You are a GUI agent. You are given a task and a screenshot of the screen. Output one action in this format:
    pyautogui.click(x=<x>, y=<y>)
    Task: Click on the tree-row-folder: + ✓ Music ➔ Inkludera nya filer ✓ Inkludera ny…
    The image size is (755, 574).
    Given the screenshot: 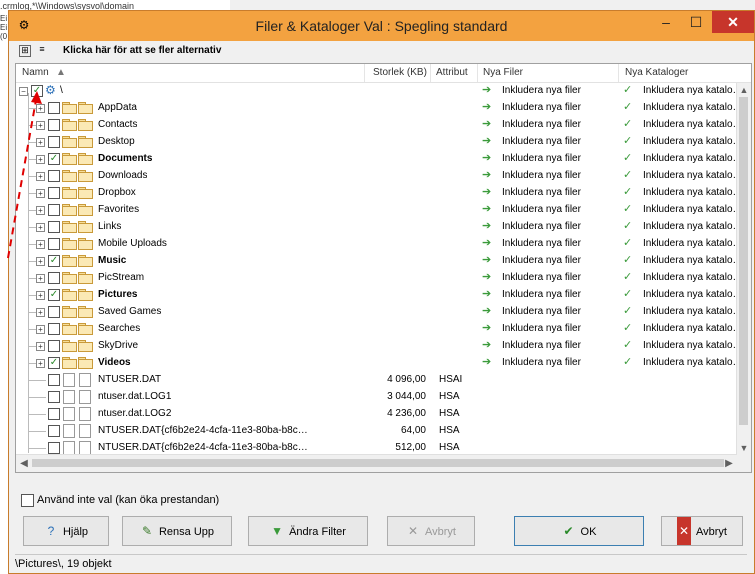 What is the action you would take?
    pyautogui.click(x=376, y=261)
    